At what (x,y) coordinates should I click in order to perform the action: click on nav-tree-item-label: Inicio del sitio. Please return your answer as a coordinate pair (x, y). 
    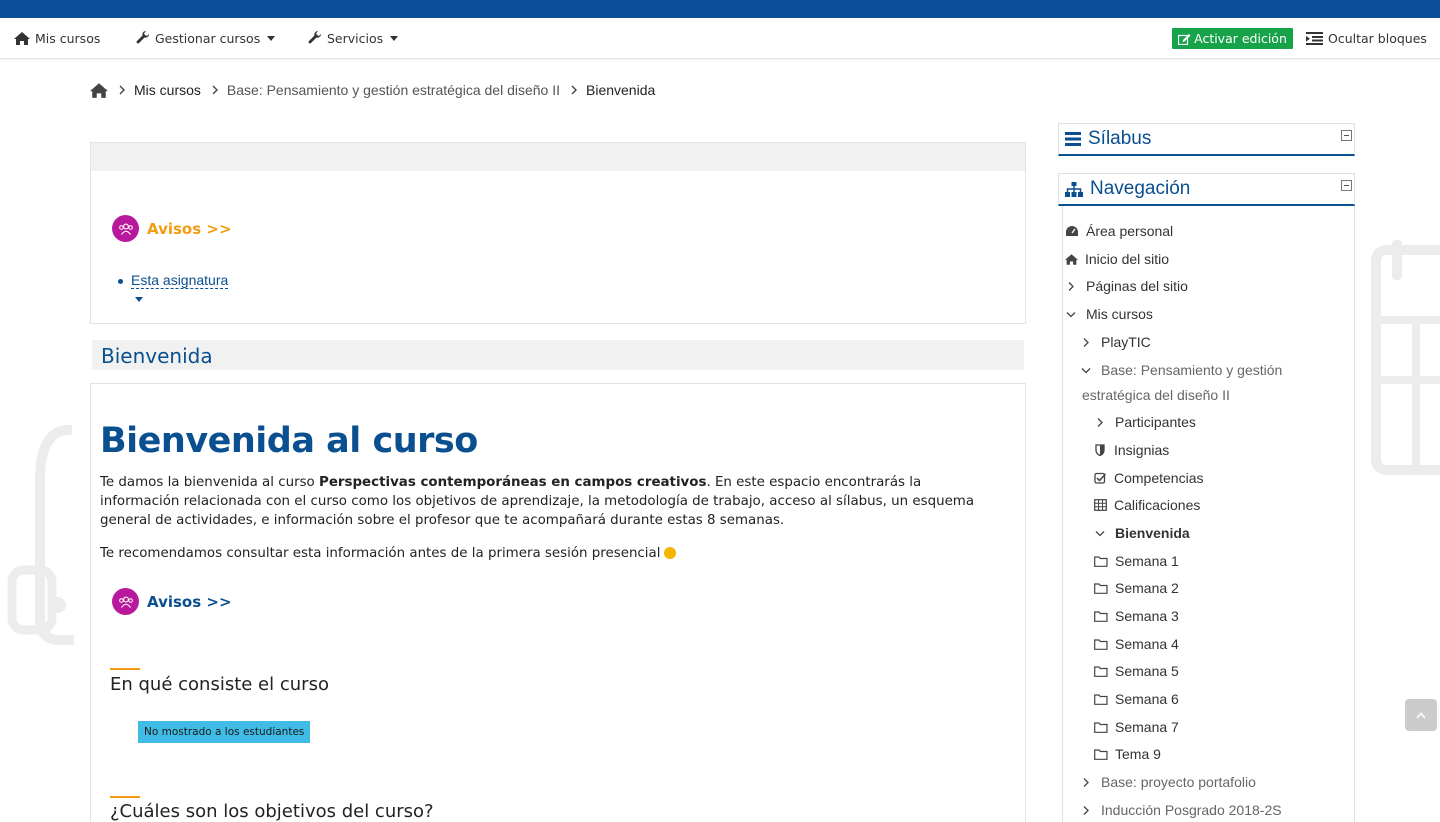
    Looking at the image, I should click on (1127, 259).